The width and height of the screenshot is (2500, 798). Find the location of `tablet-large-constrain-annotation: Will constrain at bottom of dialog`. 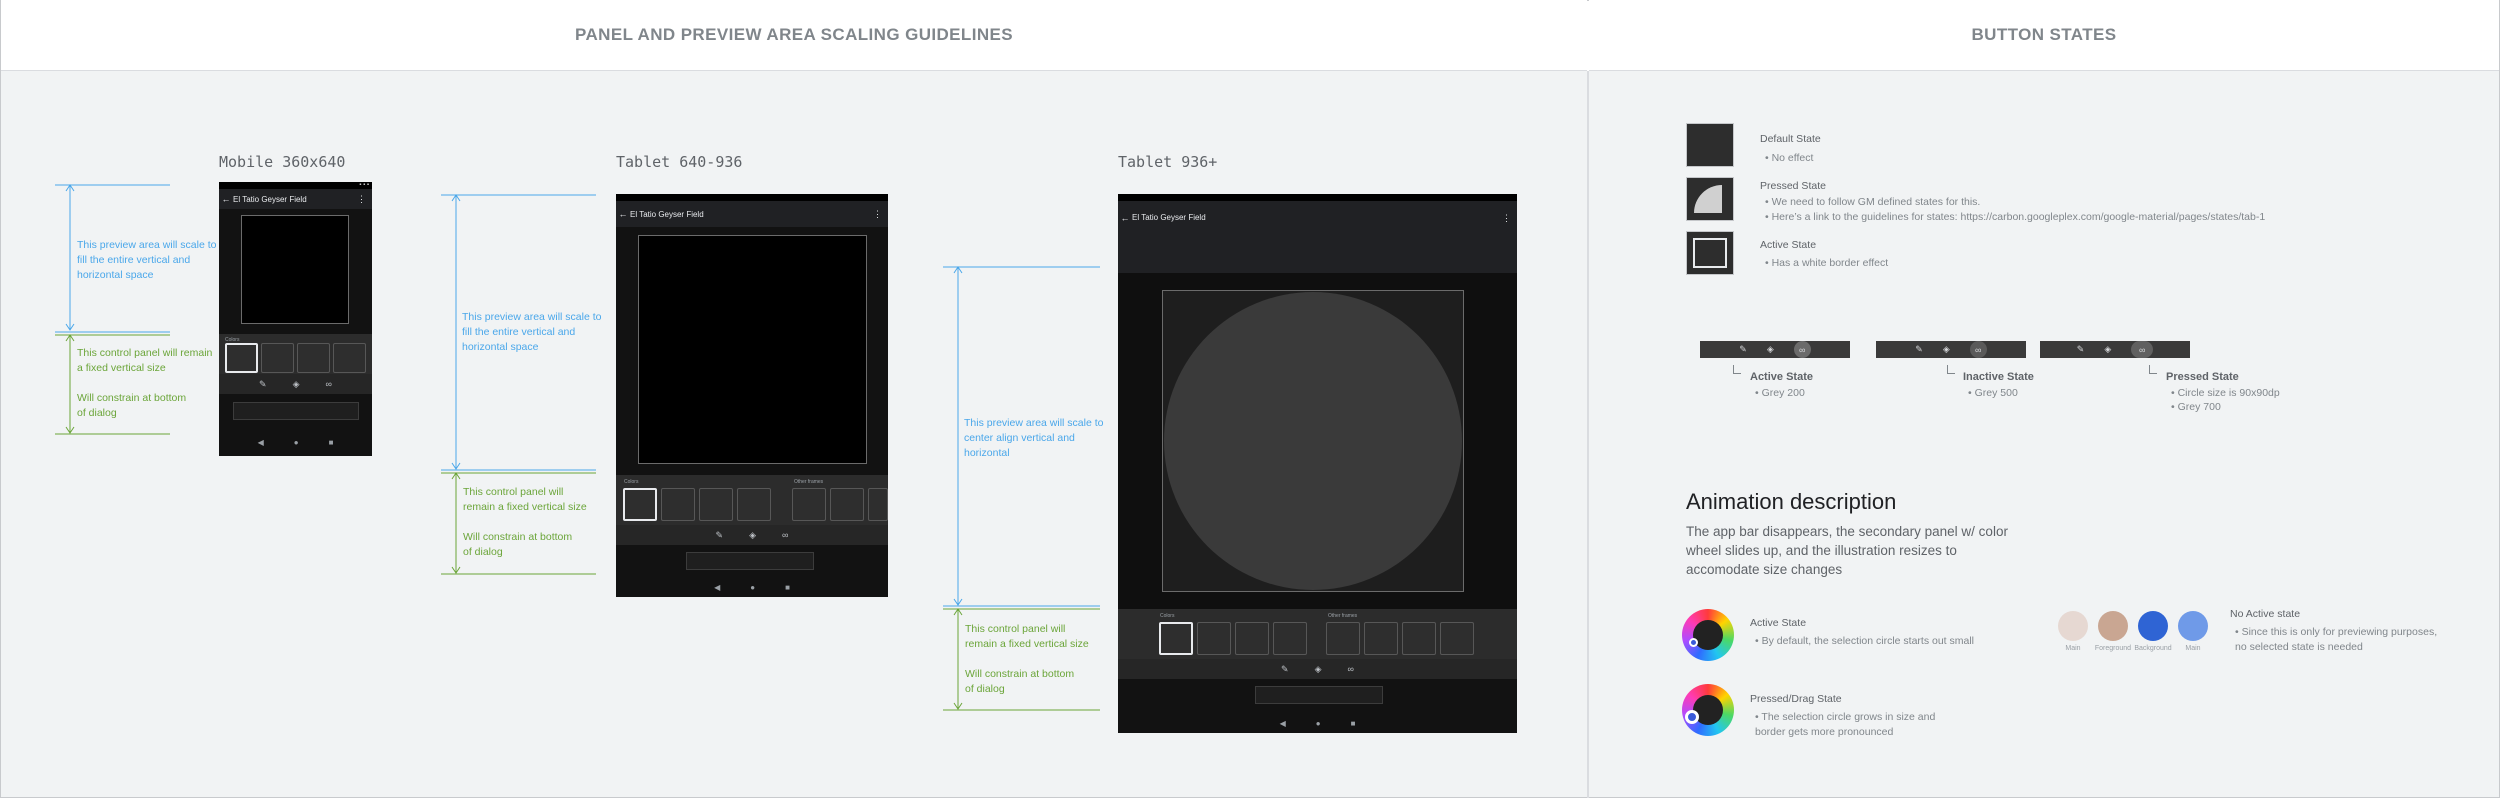

tablet-large-constrain-annotation: Will constrain at bottom of dialog is located at coordinates (1020, 681).